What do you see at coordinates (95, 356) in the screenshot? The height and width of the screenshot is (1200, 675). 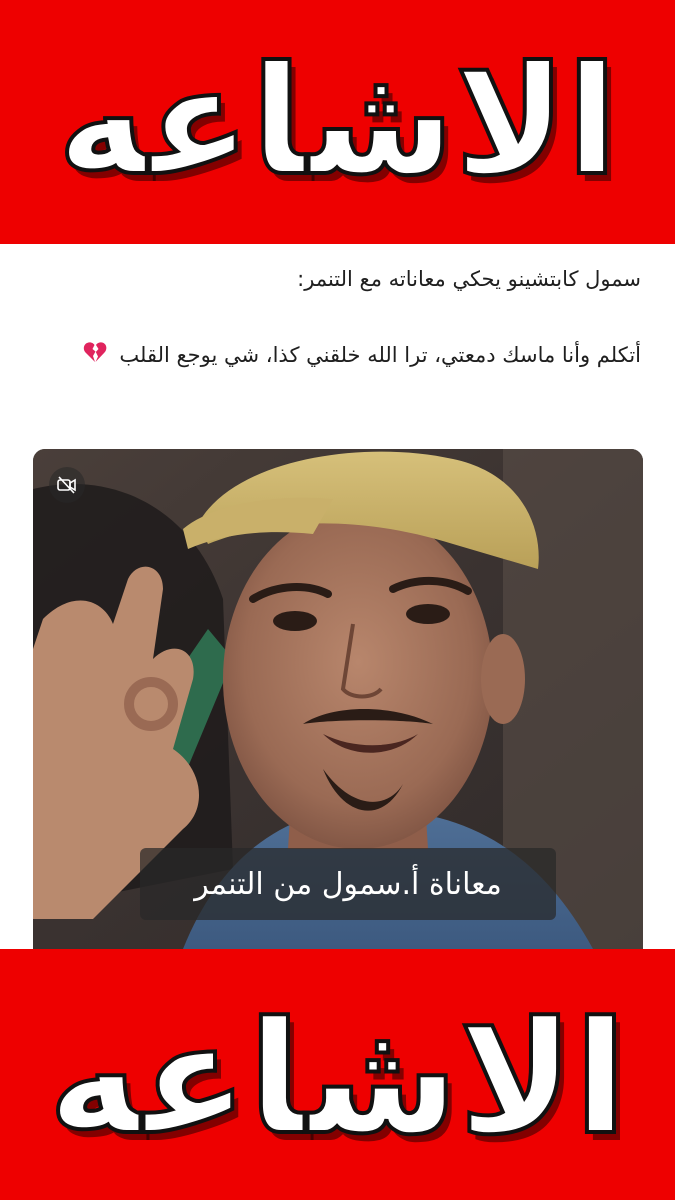 I see `broken-heart-icon` at bounding box center [95, 356].